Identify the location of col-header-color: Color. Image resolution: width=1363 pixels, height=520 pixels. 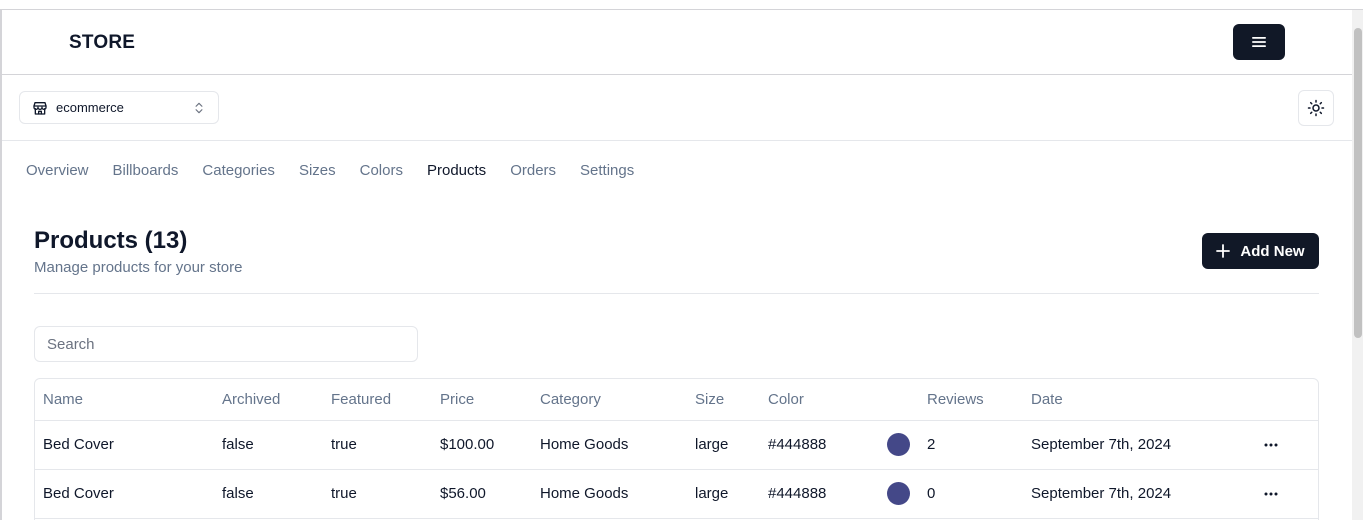
(819, 400).